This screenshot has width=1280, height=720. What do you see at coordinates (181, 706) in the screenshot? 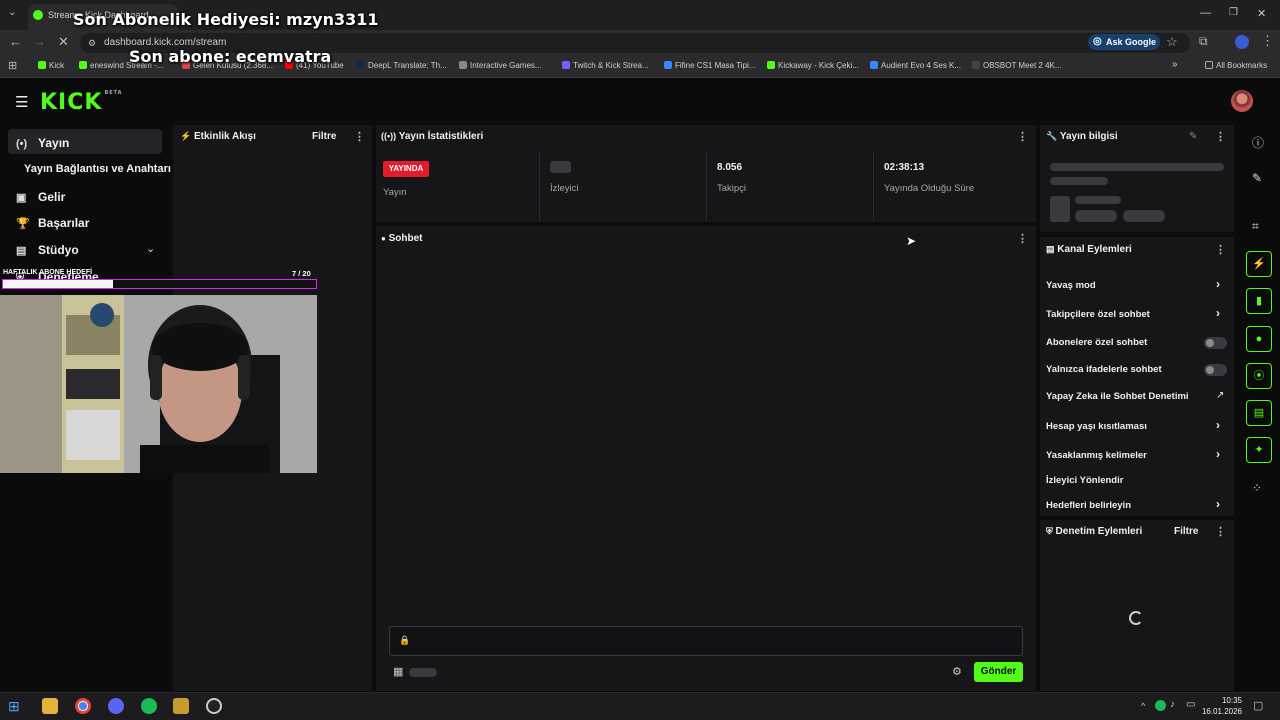
I see `league-of-legends-icon` at bounding box center [181, 706].